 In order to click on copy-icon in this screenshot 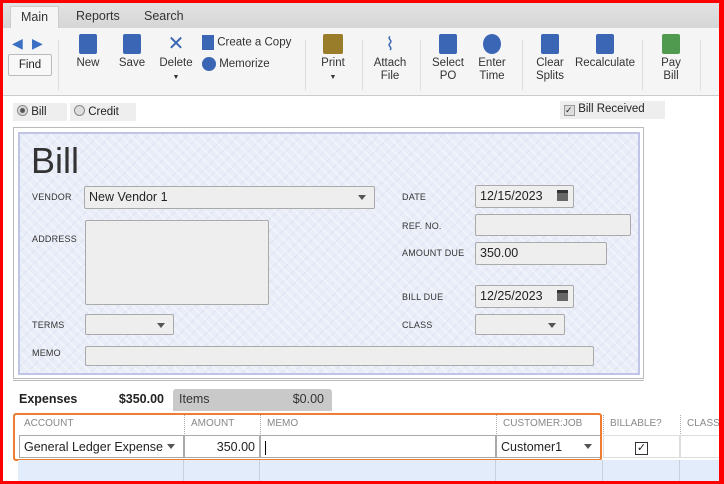, I will do `click(208, 42)`.